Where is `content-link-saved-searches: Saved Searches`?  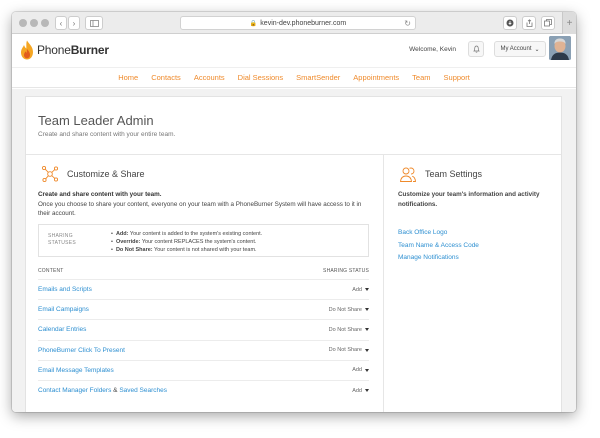
content-link-saved-searches: Saved Searches is located at coordinates (143, 390).